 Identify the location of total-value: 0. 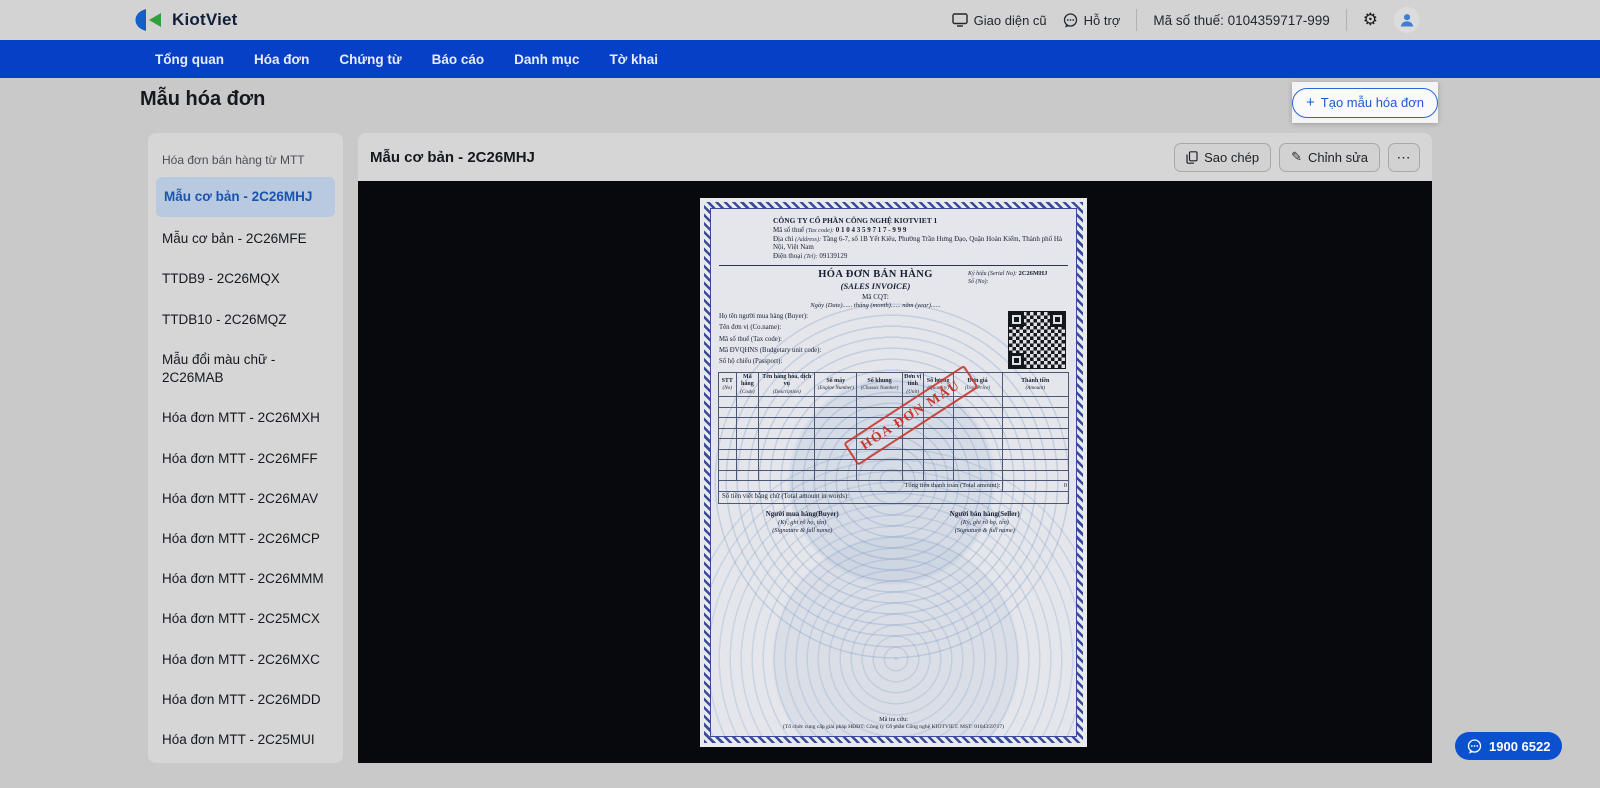
(1035, 486).